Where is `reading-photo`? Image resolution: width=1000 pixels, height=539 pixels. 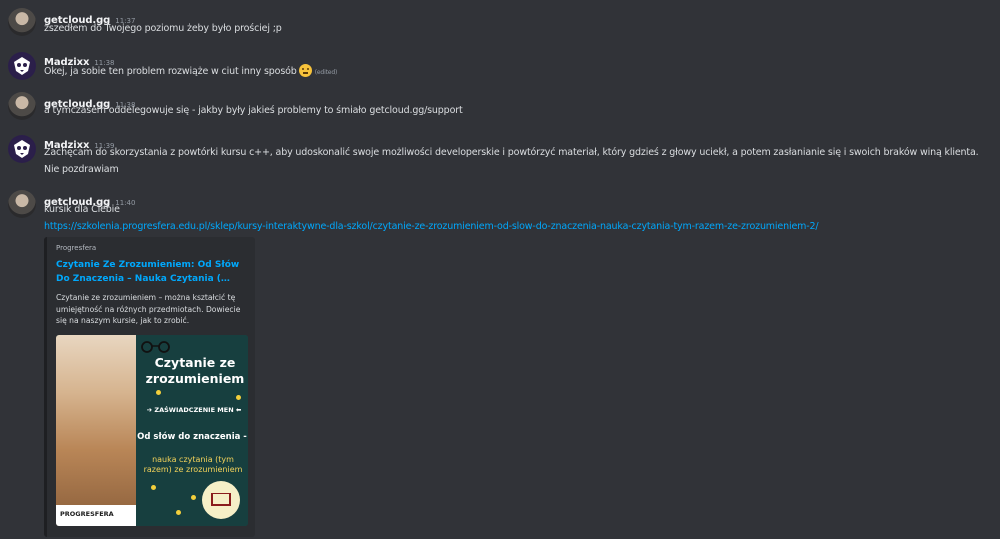 reading-photo is located at coordinates (96, 430).